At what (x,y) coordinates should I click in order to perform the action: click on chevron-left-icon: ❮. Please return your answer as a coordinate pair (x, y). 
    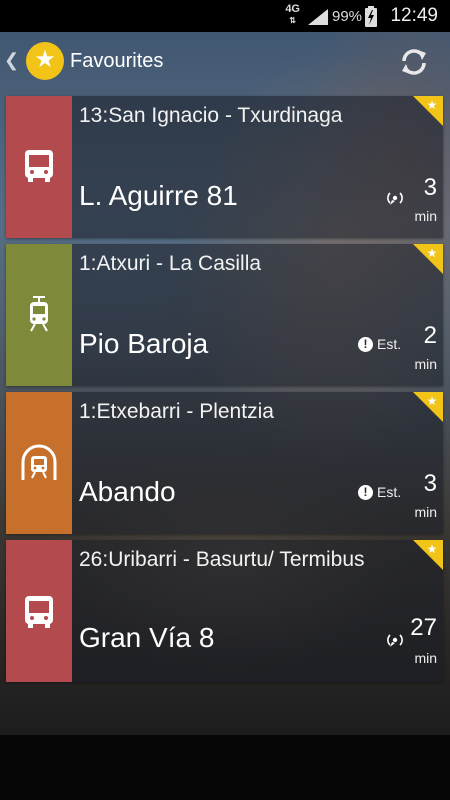
    Looking at the image, I should click on (11, 60).